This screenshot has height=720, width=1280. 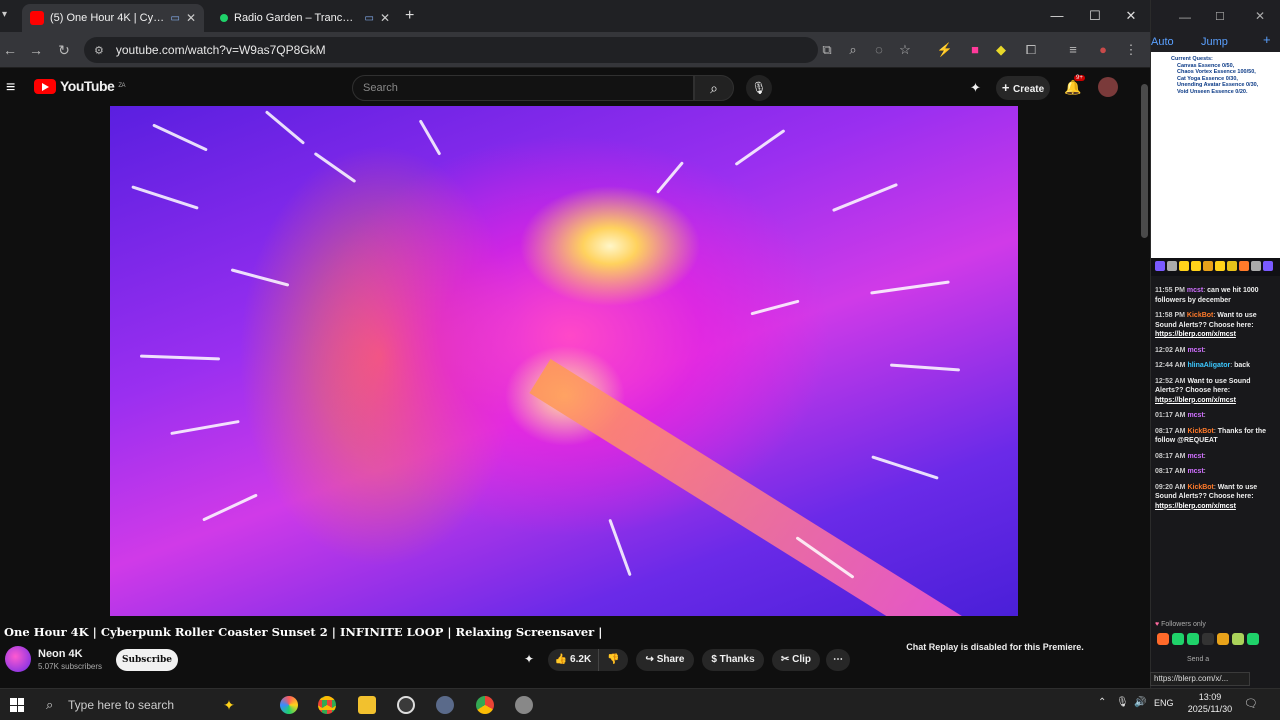 What do you see at coordinates (1102, 702) in the screenshot?
I see `tray-chevron-icon: ⌃` at bounding box center [1102, 702].